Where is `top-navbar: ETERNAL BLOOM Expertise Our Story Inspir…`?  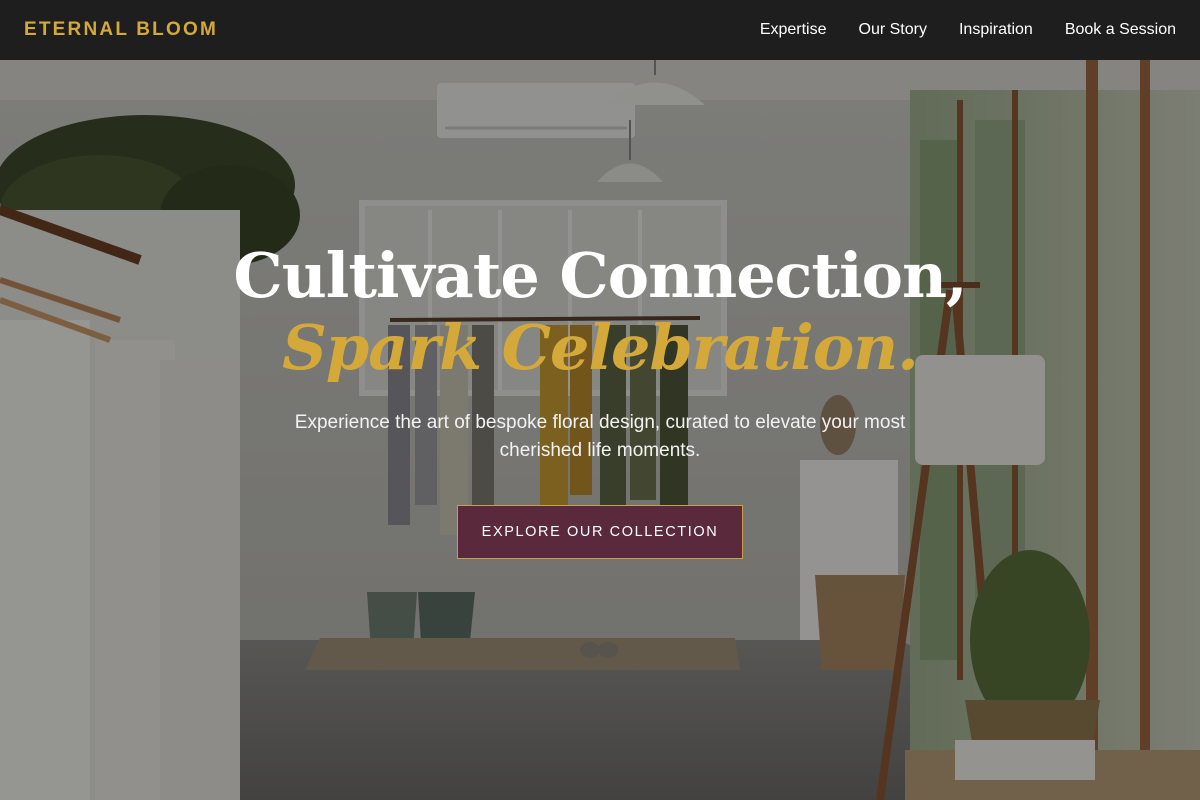 top-navbar: ETERNAL BLOOM Expertise Our Story Inspir… is located at coordinates (600, 30).